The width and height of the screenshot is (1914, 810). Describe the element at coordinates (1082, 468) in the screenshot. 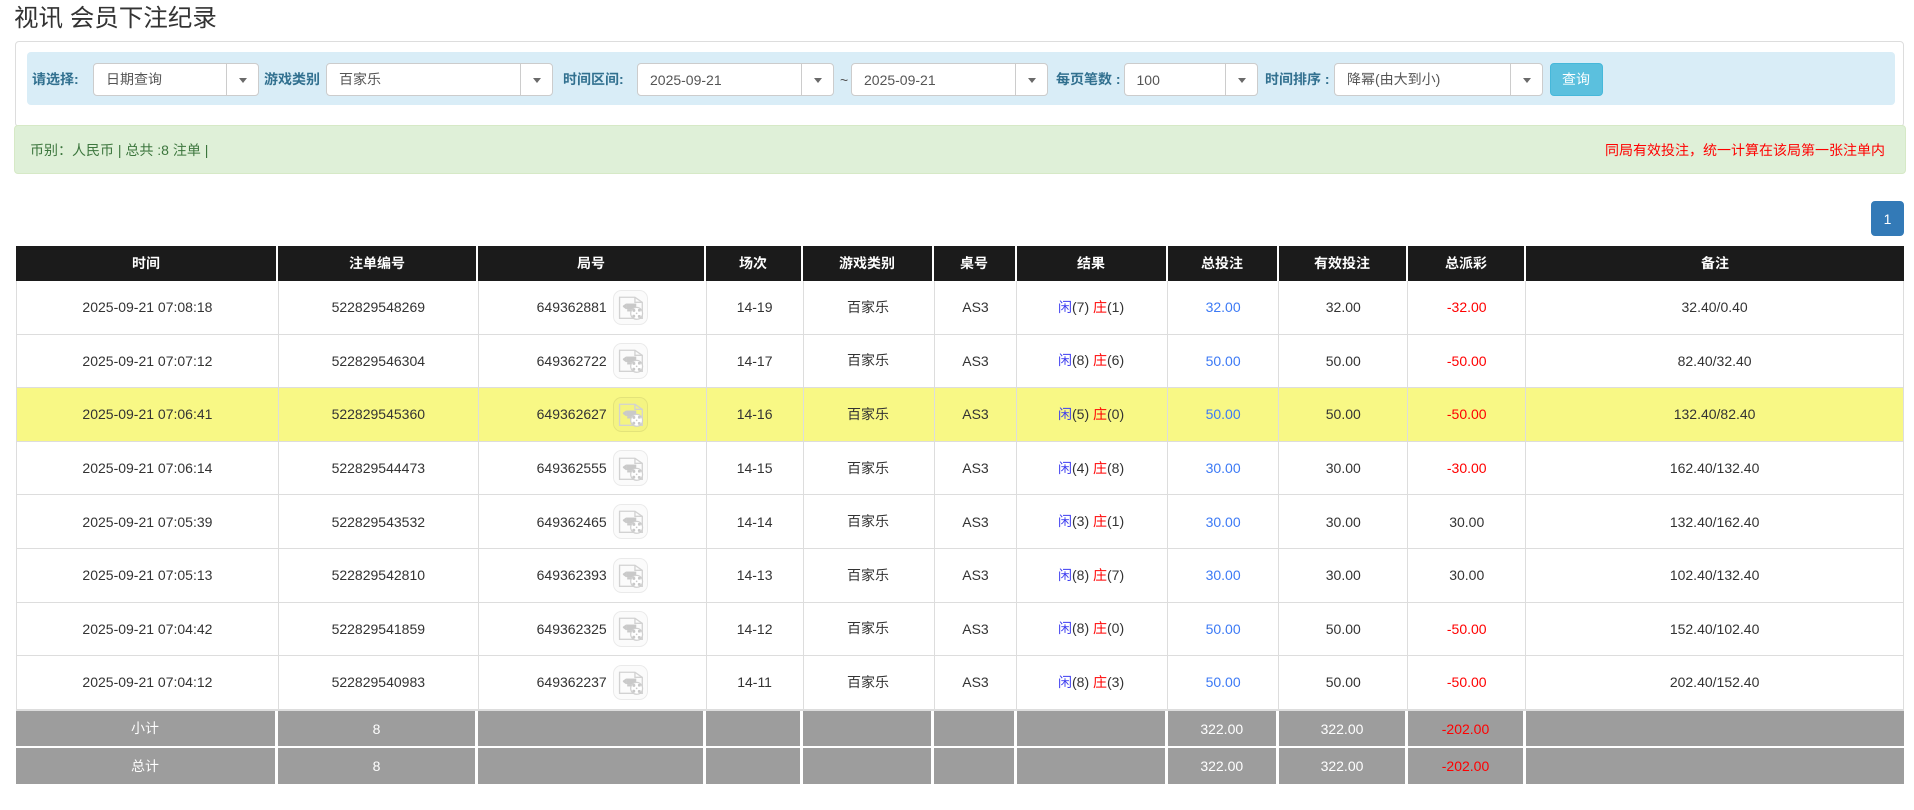

I see `svg-text: (4)` at that location.